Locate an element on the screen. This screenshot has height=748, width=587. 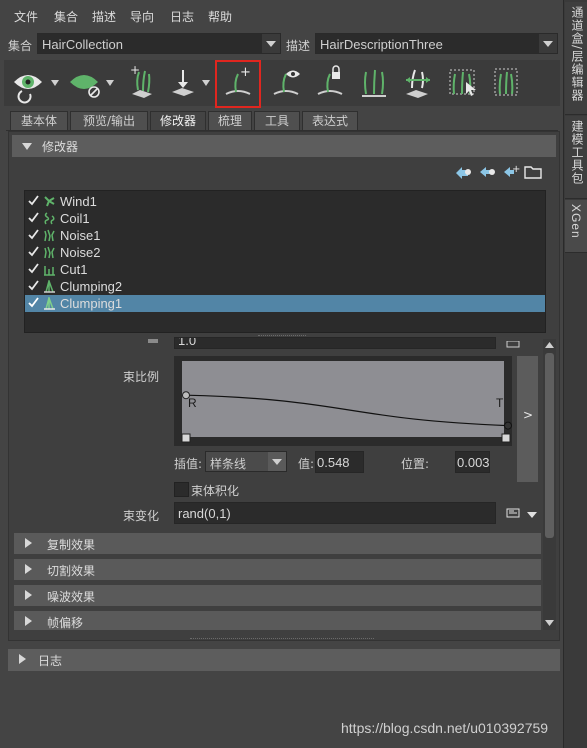
description-label: 描述 is located at coordinates (298, 46).